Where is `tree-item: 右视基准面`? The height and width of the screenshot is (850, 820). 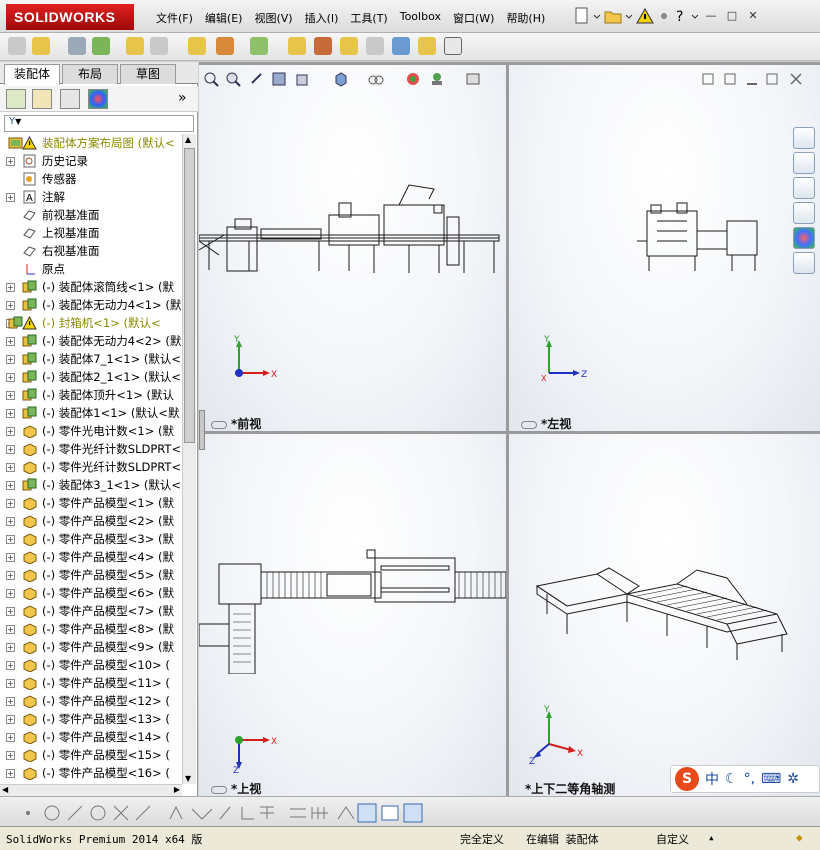 tree-item: 右视基准面 is located at coordinates (91, 251).